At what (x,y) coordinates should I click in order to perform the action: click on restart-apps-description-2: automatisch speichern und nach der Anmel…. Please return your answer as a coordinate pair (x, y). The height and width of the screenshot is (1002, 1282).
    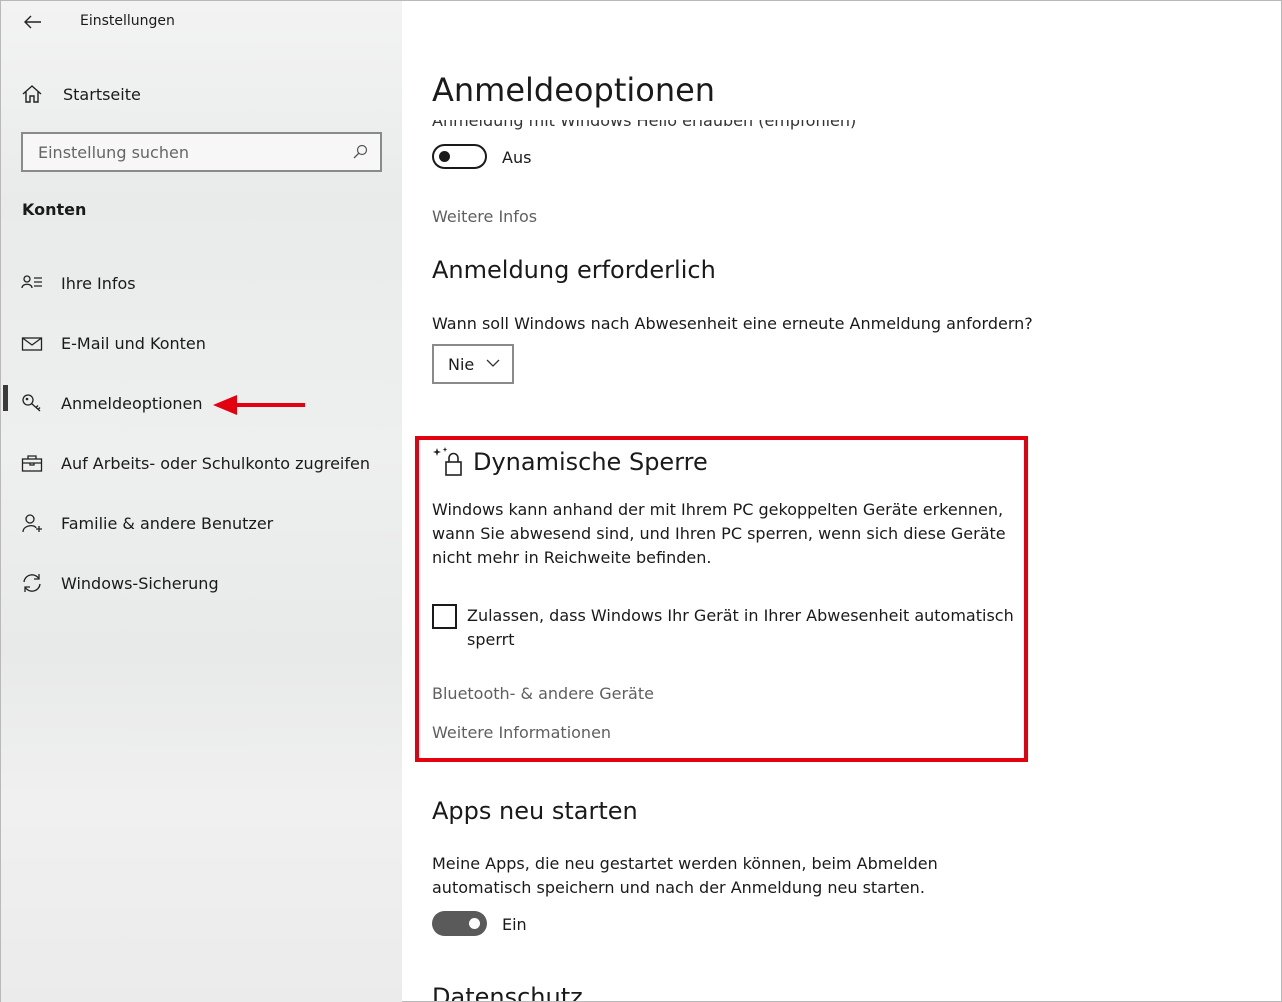
    Looking at the image, I should click on (678, 887).